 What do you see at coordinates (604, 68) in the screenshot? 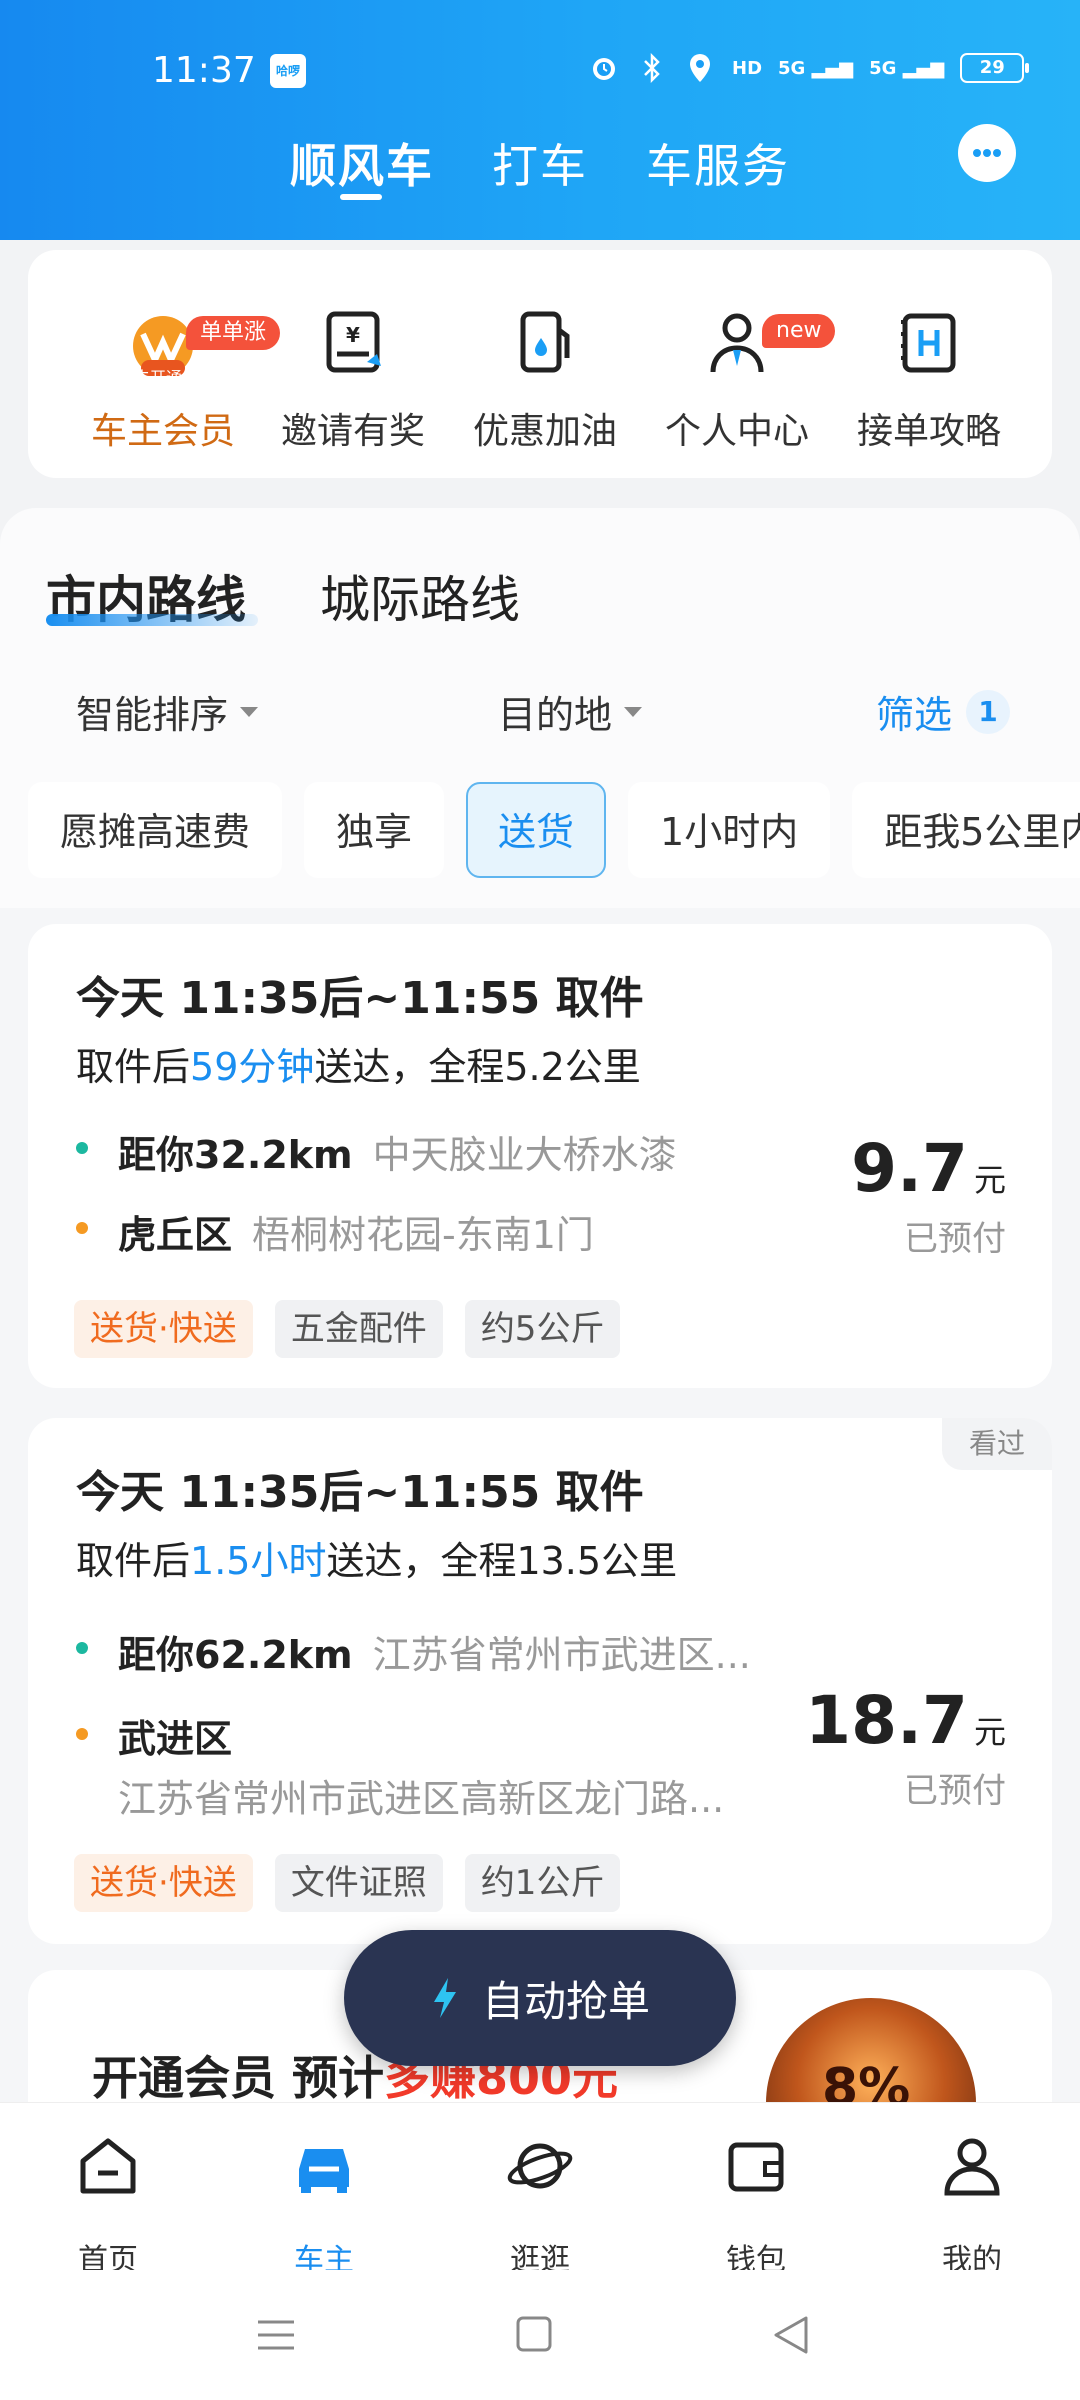
I see `alarm-icon` at bounding box center [604, 68].